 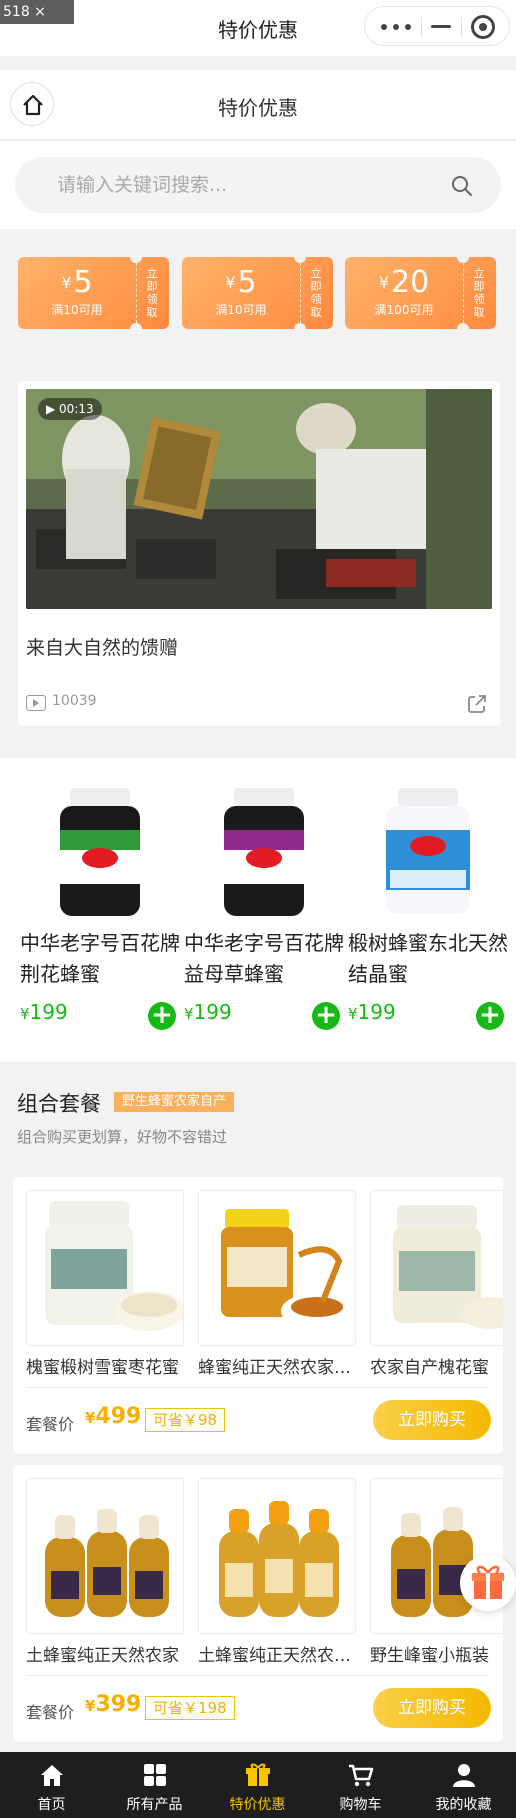 I want to click on combo-title: 组合套餐, so click(x=59, y=1104).